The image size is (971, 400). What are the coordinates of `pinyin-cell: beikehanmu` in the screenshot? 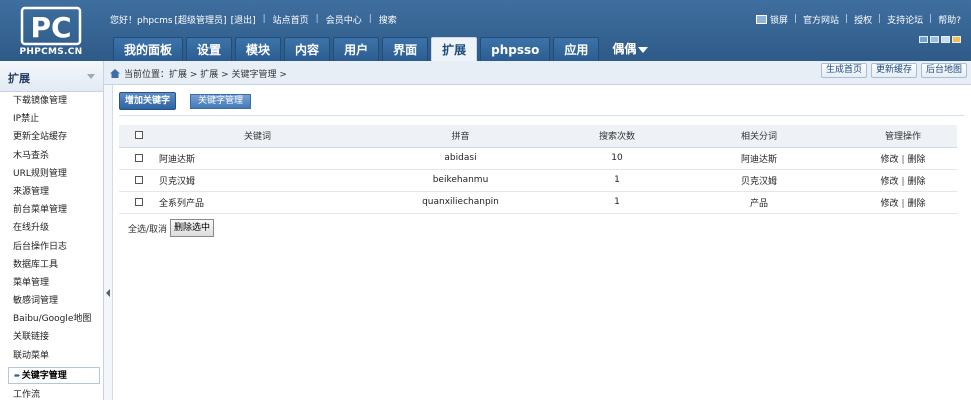 It's located at (460, 180).